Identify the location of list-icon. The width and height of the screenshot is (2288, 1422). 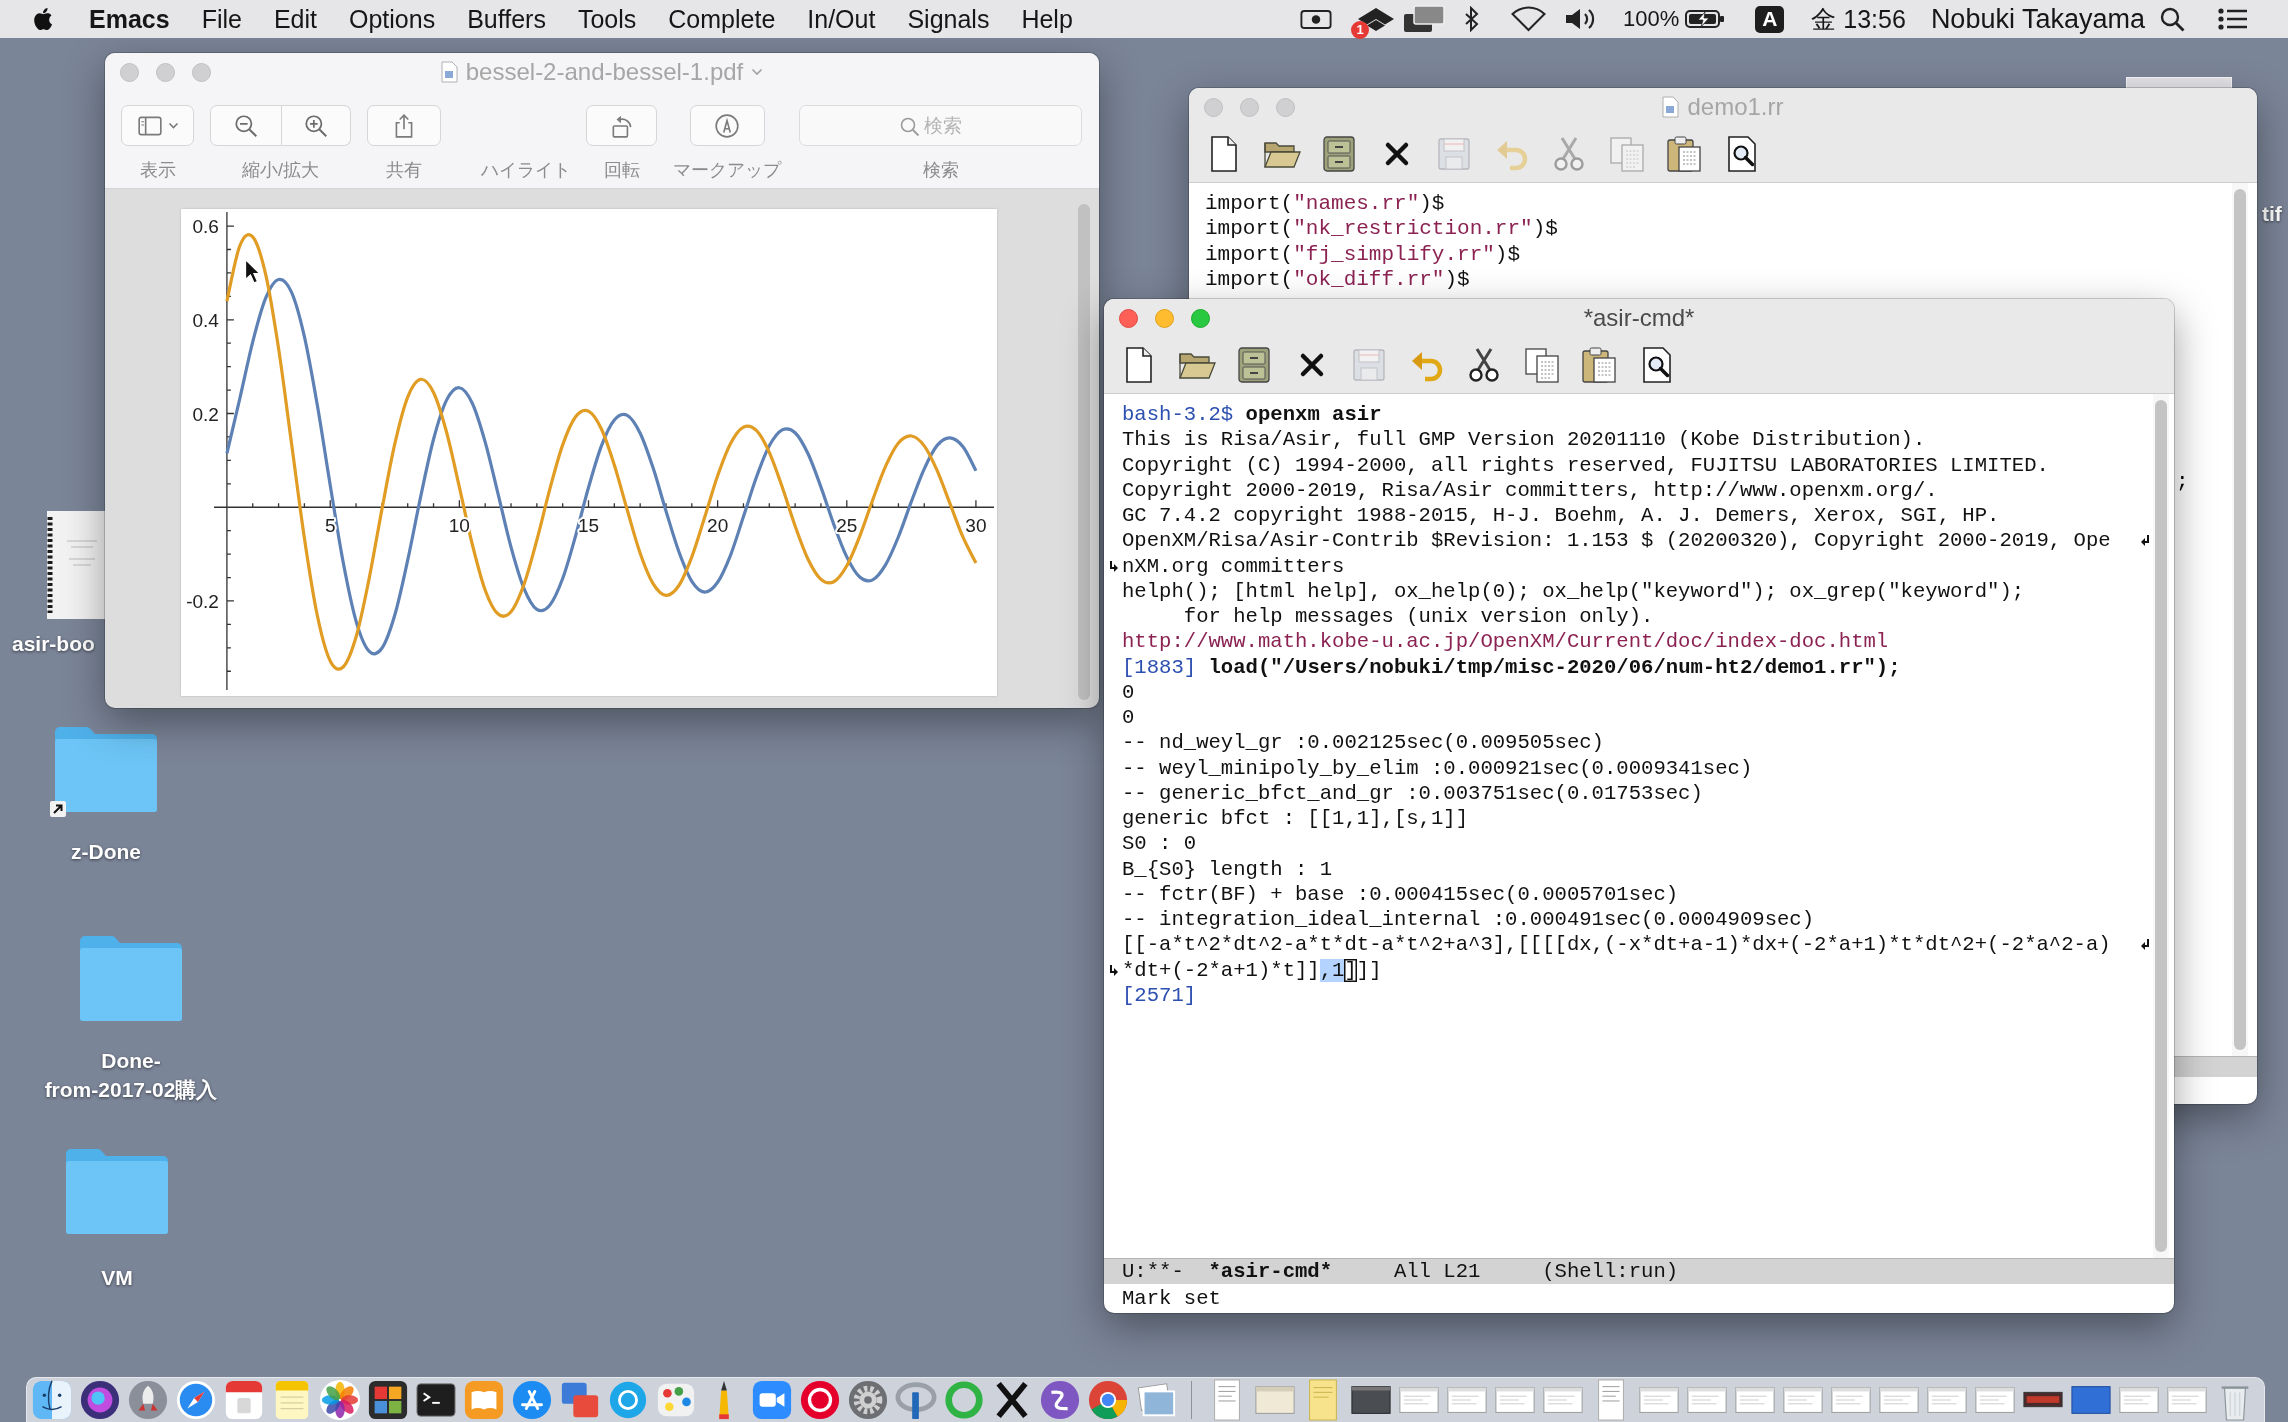
(2233, 19).